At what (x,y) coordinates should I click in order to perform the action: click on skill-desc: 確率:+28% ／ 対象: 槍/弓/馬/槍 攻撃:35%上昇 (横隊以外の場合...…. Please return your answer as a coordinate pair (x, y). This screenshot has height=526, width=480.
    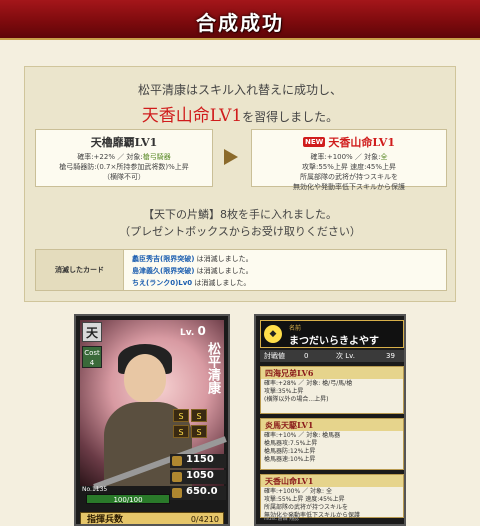
    Looking at the image, I should click on (332, 392).